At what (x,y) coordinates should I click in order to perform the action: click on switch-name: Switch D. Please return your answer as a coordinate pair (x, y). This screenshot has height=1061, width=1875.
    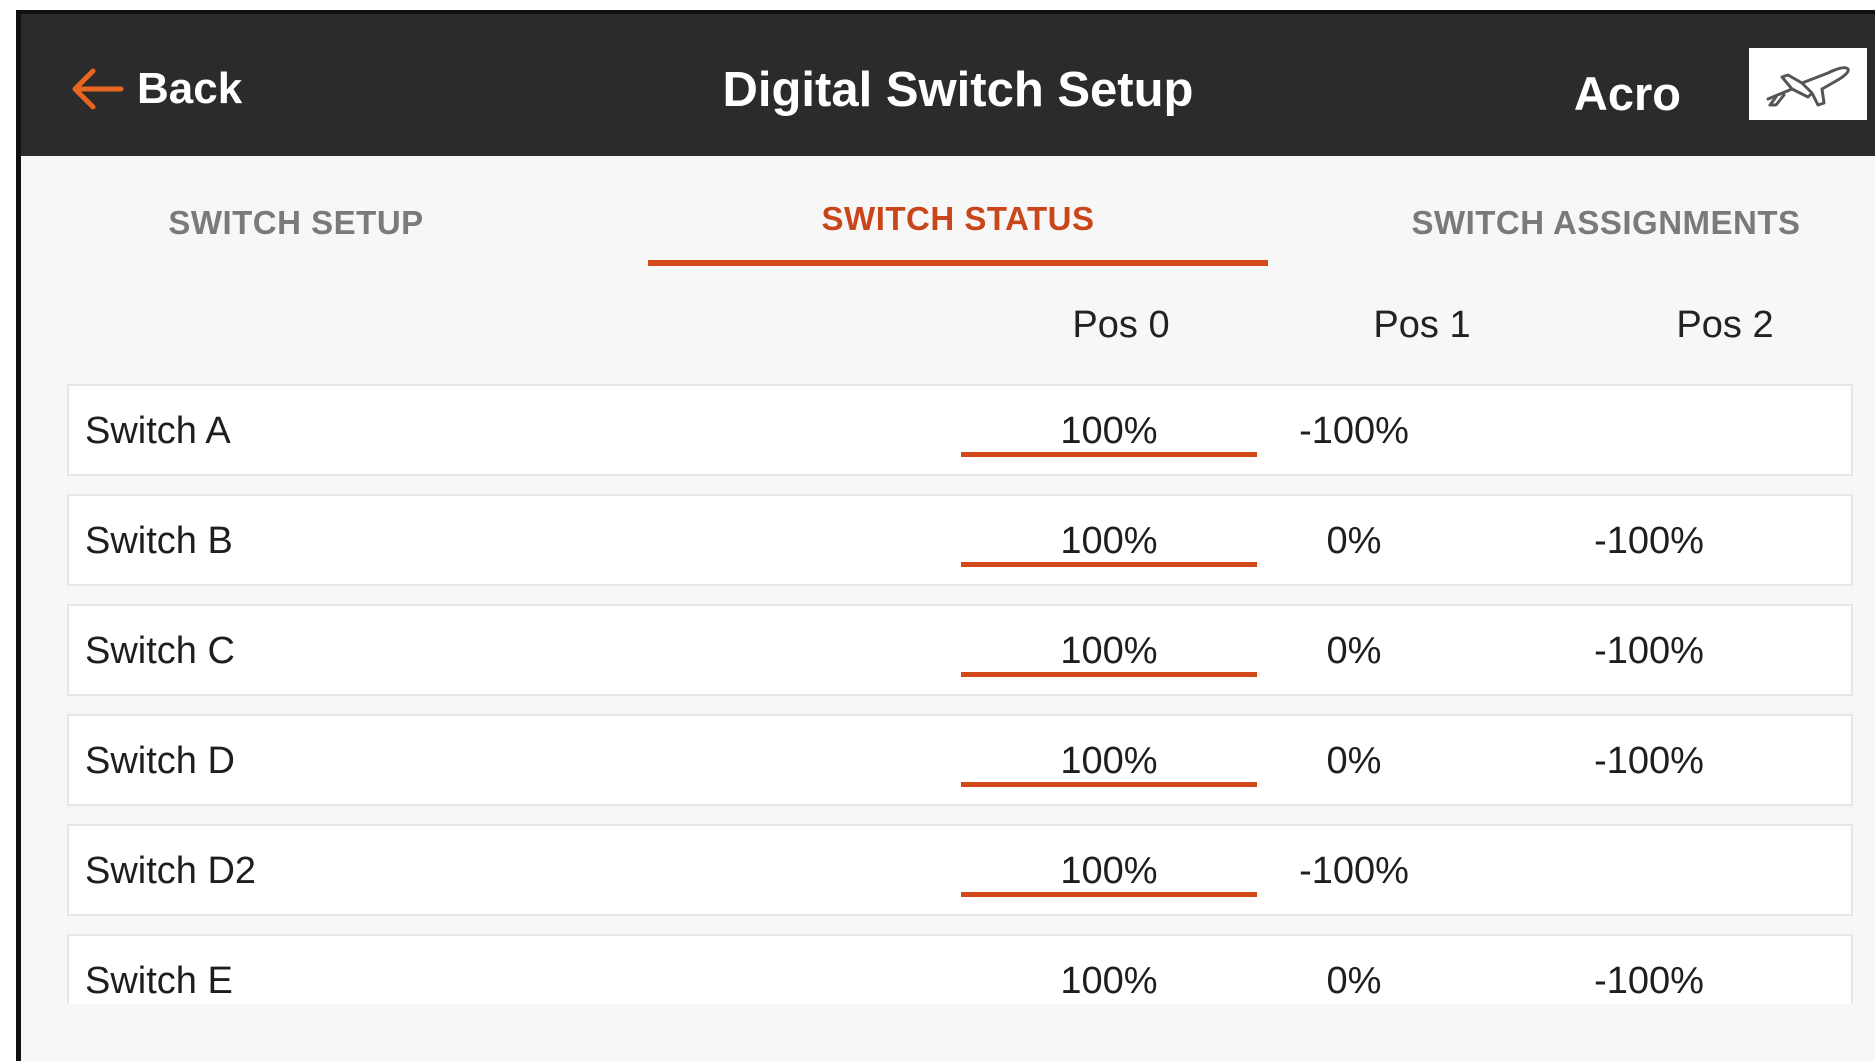
    Looking at the image, I should click on (160, 761).